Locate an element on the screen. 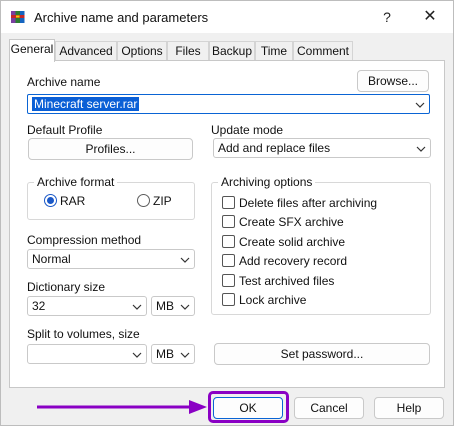 The image size is (454, 426). tab-backup: Backup is located at coordinates (232, 51).